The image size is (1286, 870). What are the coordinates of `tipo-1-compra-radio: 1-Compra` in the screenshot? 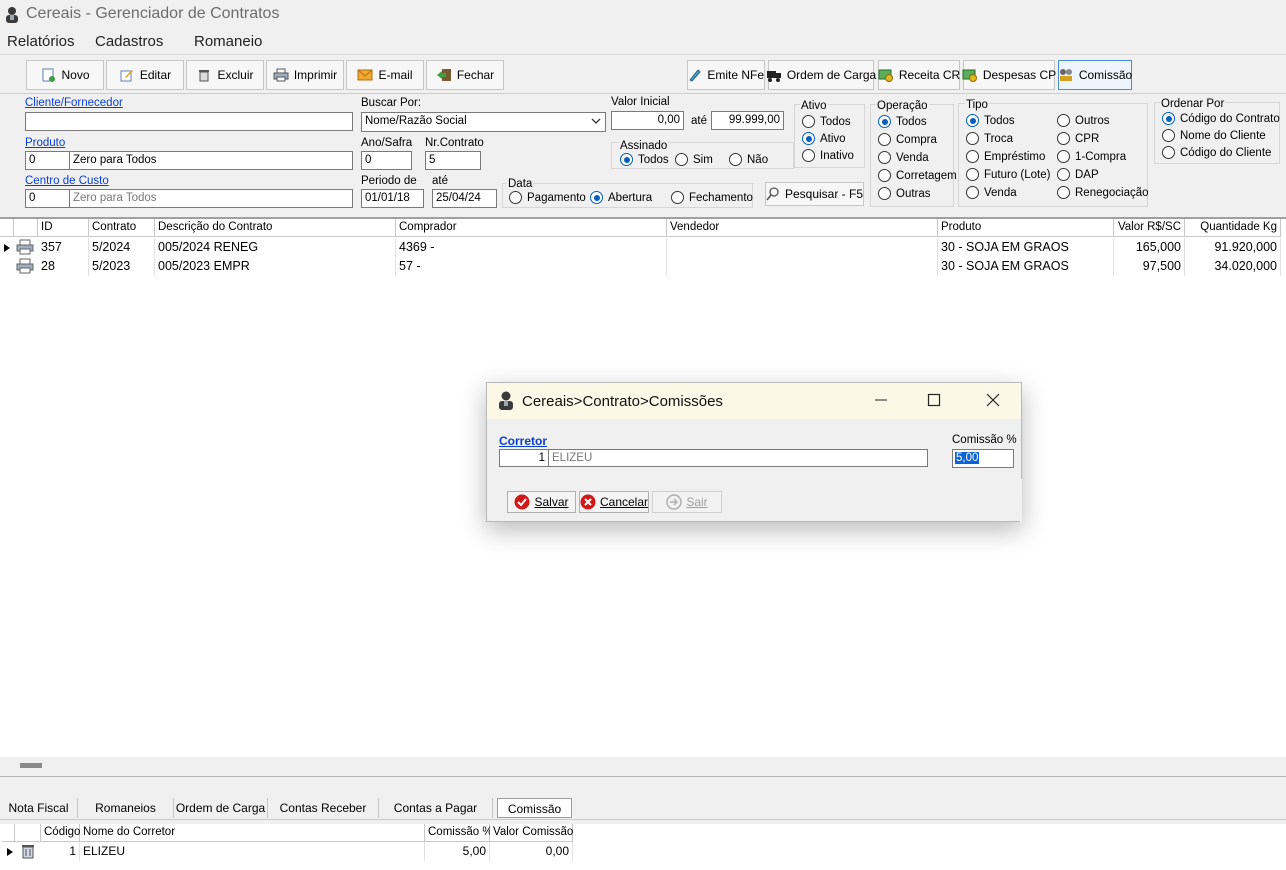 It's located at (1091, 156).